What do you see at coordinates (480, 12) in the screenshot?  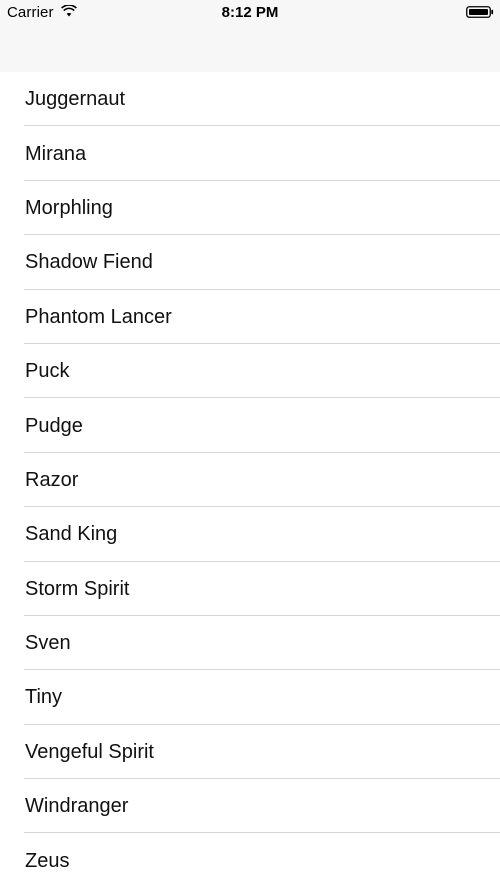 I see `battery-icon` at bounding box center [480, 12].